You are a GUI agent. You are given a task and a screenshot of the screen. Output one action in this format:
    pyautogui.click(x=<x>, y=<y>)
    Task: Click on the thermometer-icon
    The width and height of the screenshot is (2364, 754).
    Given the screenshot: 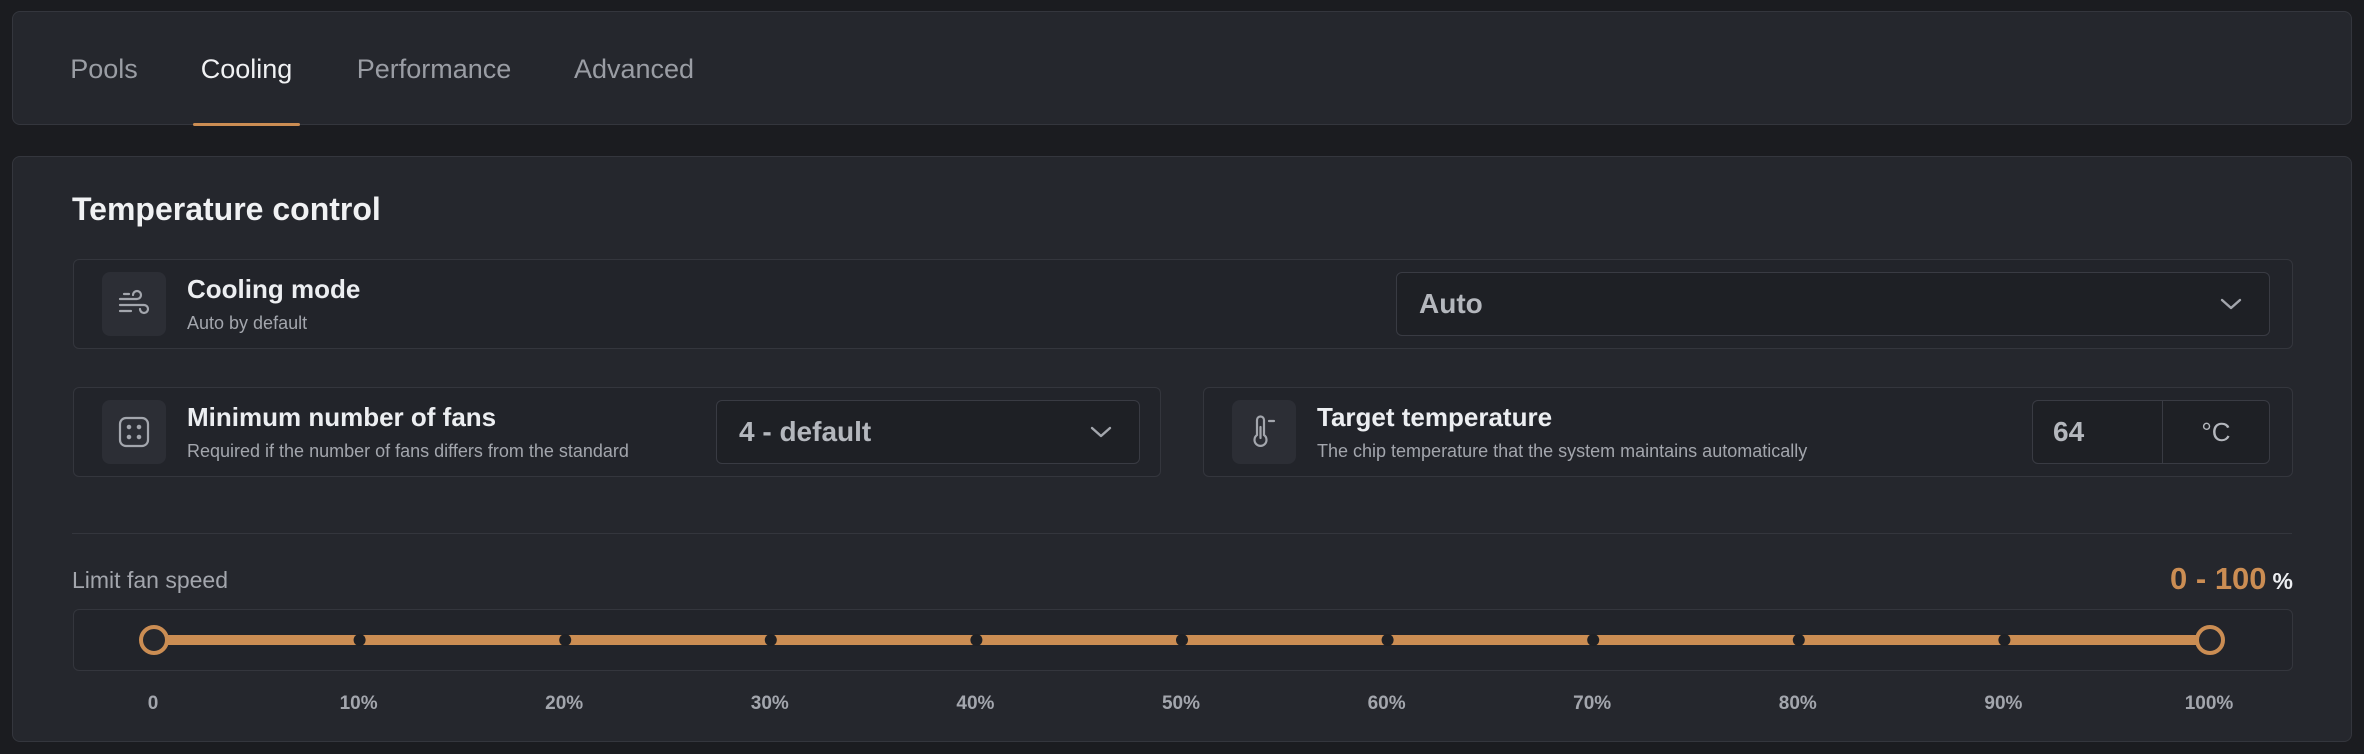 What is the action you would take?
    pyautogui.click(x=1264, y=432)
    